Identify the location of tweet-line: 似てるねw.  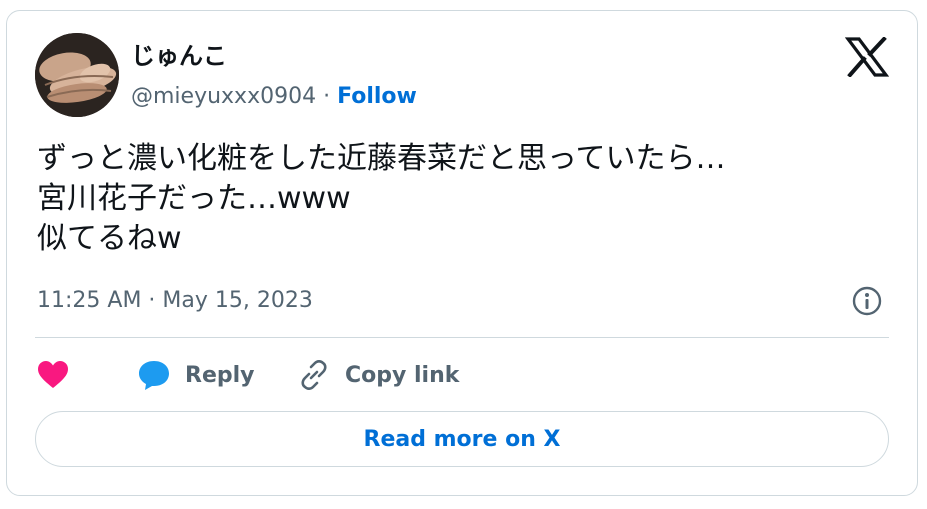
(109, 238).